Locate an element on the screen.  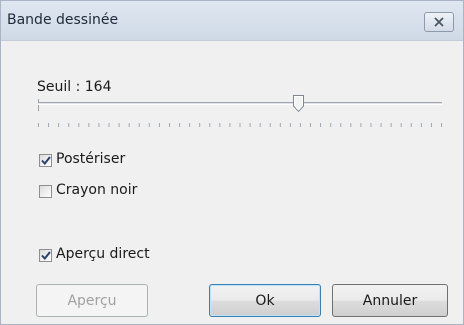
live-preview-label: Aperçu direct is located at coordinates (103, 254).